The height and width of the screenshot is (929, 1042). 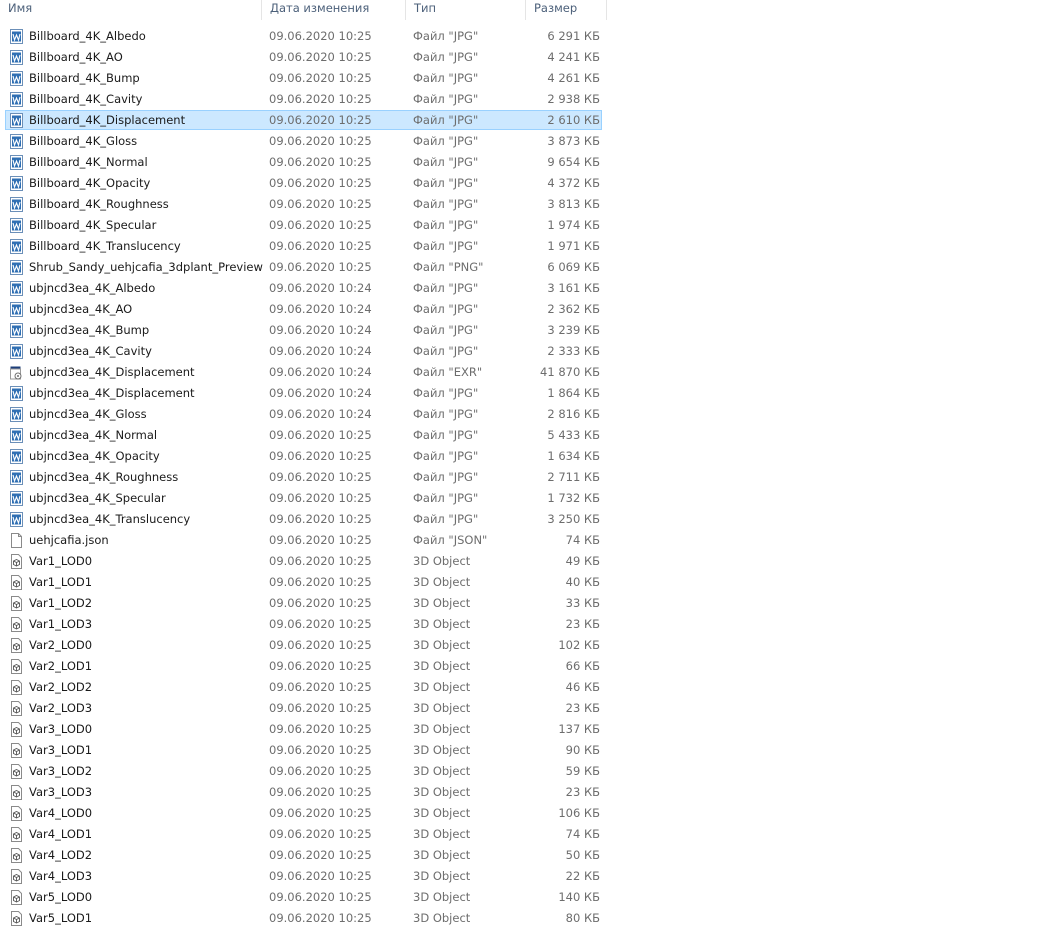 I want to click on file-row: Var4_LOD2 09.06.2020 10:25 3D Object 50 КБ, so click(x=305, y=855).